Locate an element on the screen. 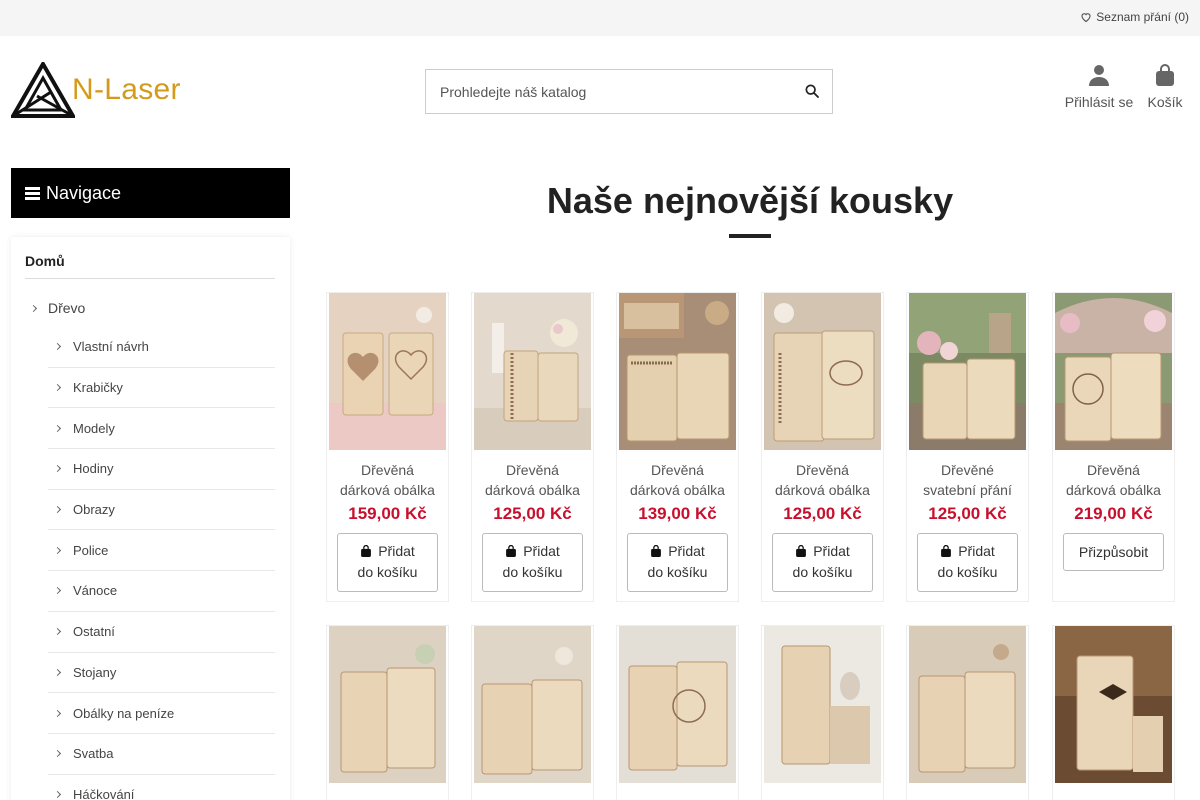 The width and height of the screenshot is (1200, 800). title-underline is located at coordinates (750, 236).